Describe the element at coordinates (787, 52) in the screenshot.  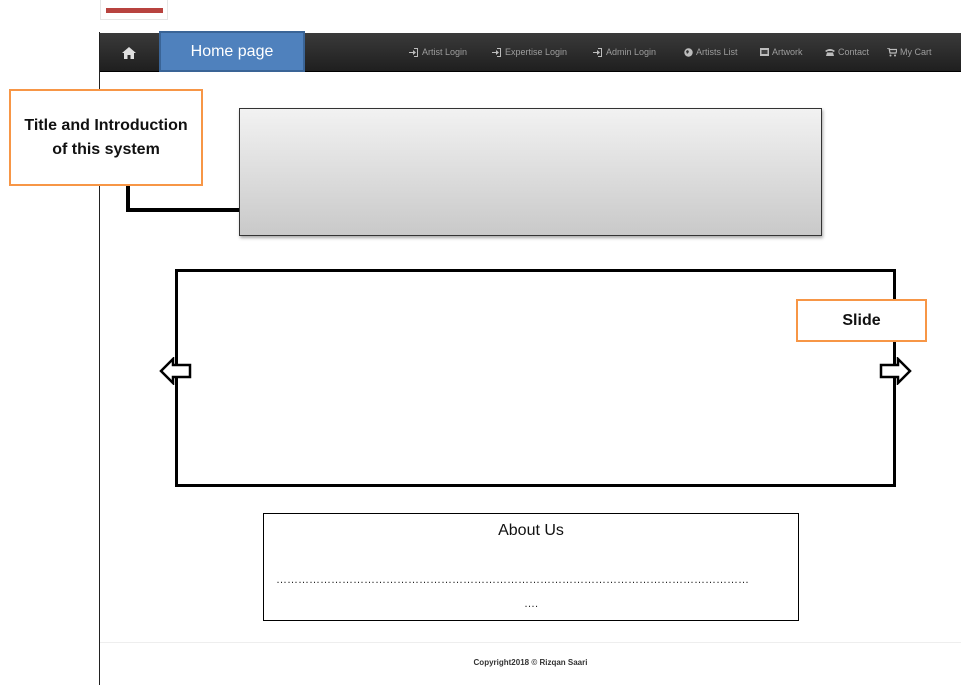
I see `nav-item-label: Artwork` at that location.